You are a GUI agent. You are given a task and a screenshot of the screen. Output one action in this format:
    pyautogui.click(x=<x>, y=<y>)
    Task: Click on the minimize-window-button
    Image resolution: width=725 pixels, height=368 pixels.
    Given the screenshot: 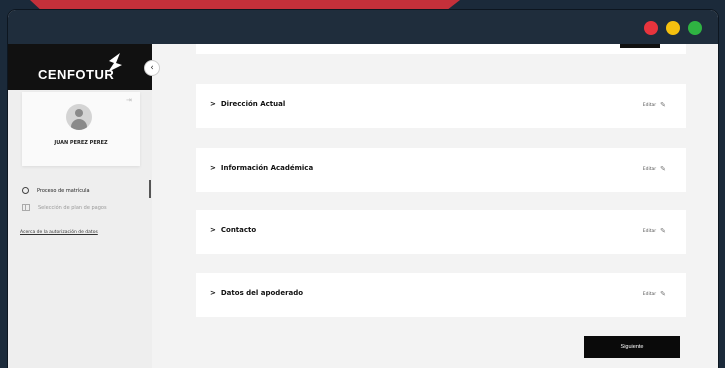 What is the action you would take?
    pyautogui.click(x=673, y=28)
    